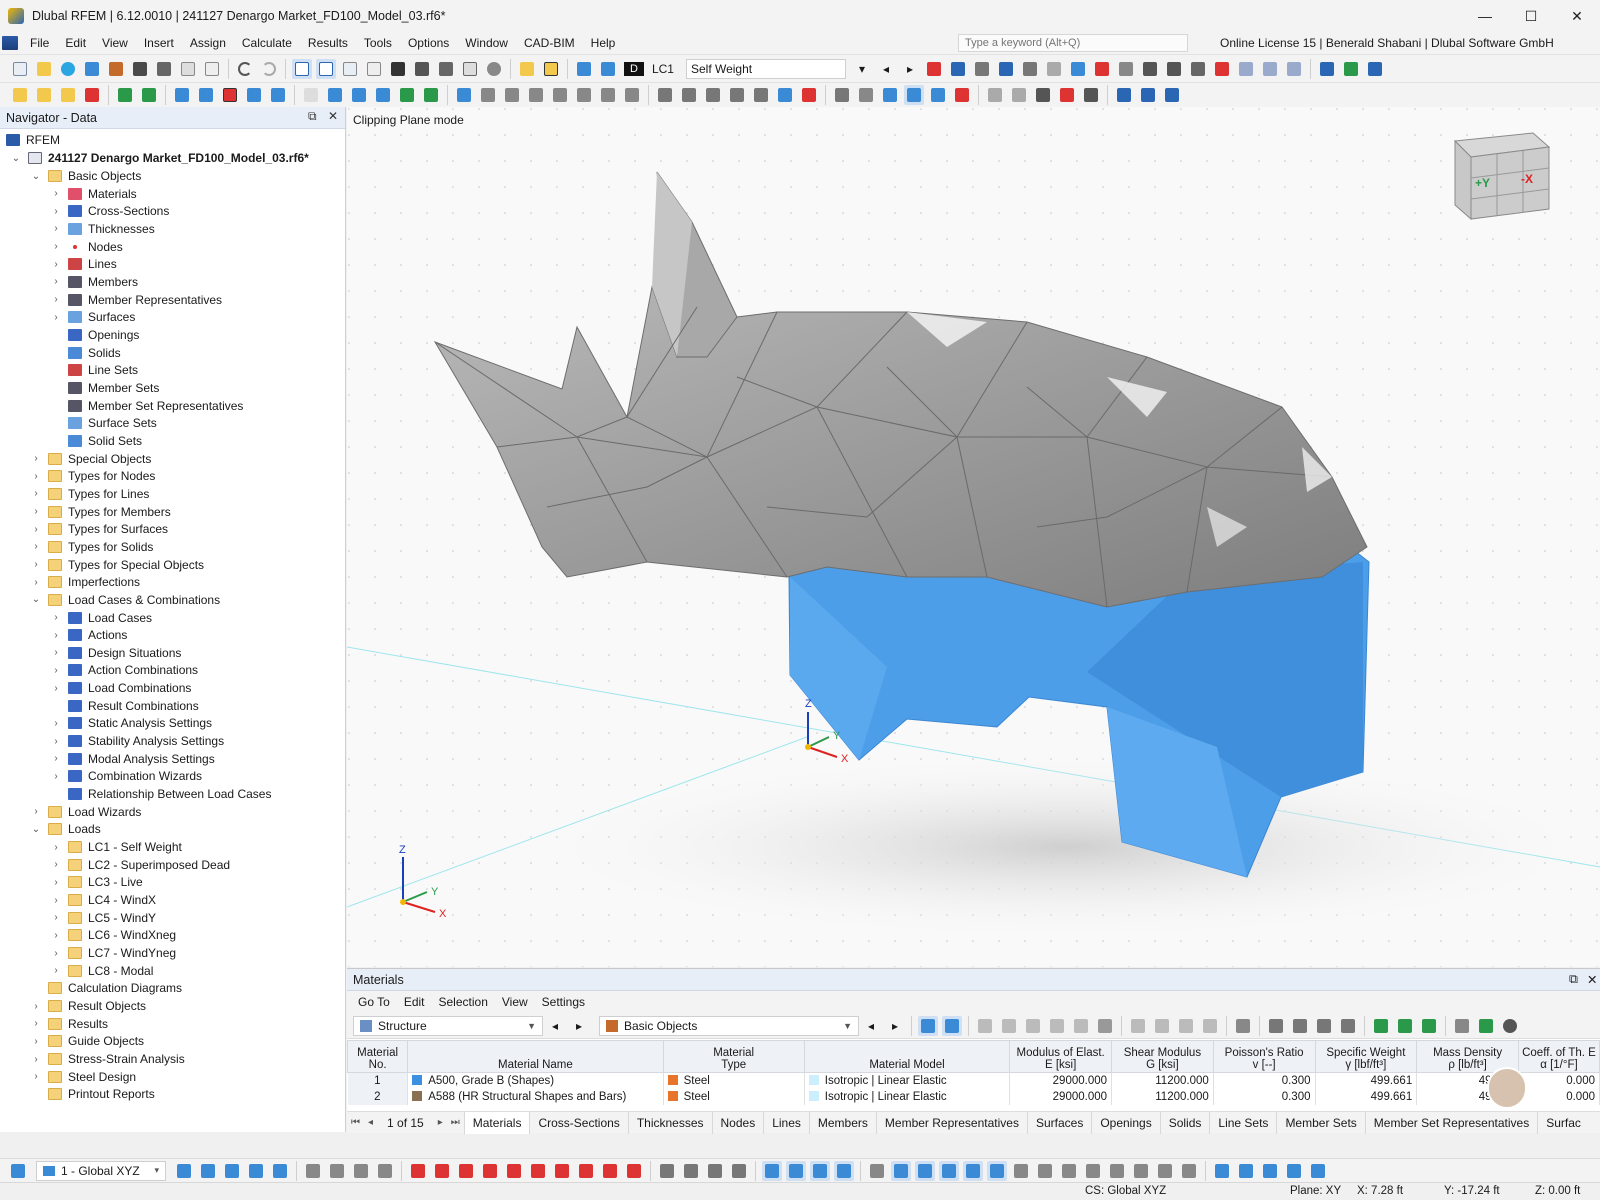 This screenshot has height=1200, width=1600. What do you see at coordinates (985, 1026) in the screenshot?
I see `table-tool-icon` at bounding box center [985, 1026].